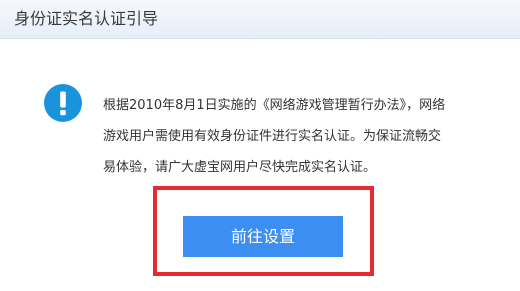 This screenshot has height=291, width=520. Describe the element at coordinates (272, 136) in the screenshot. I see `notice-line-2: 游戏用户需使用有效身份证件进行实名认证。为保证流畅交` at that location.